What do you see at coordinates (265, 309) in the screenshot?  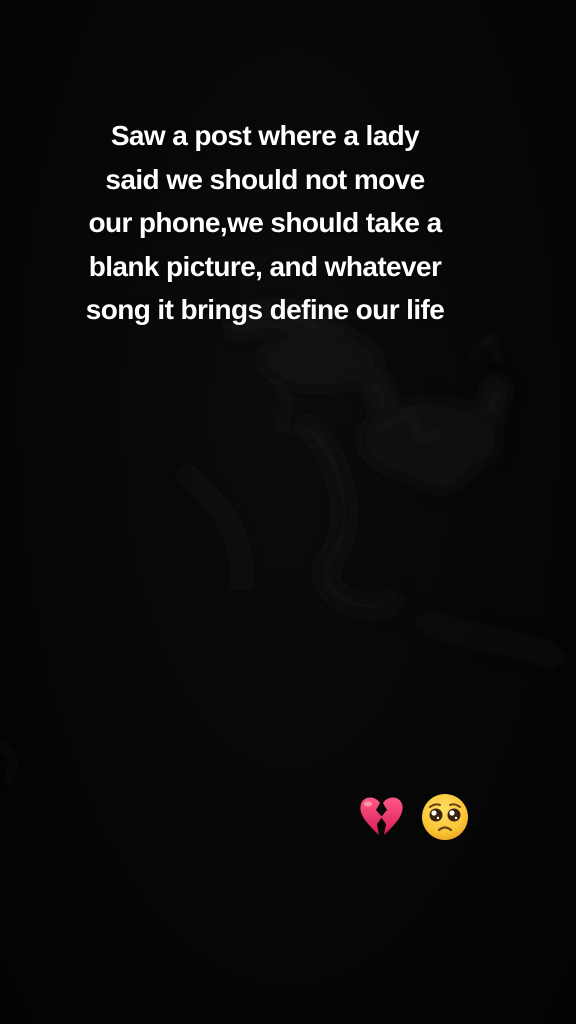 I see `caption-line: song it brings define our life` at bounding box center [265, 309].